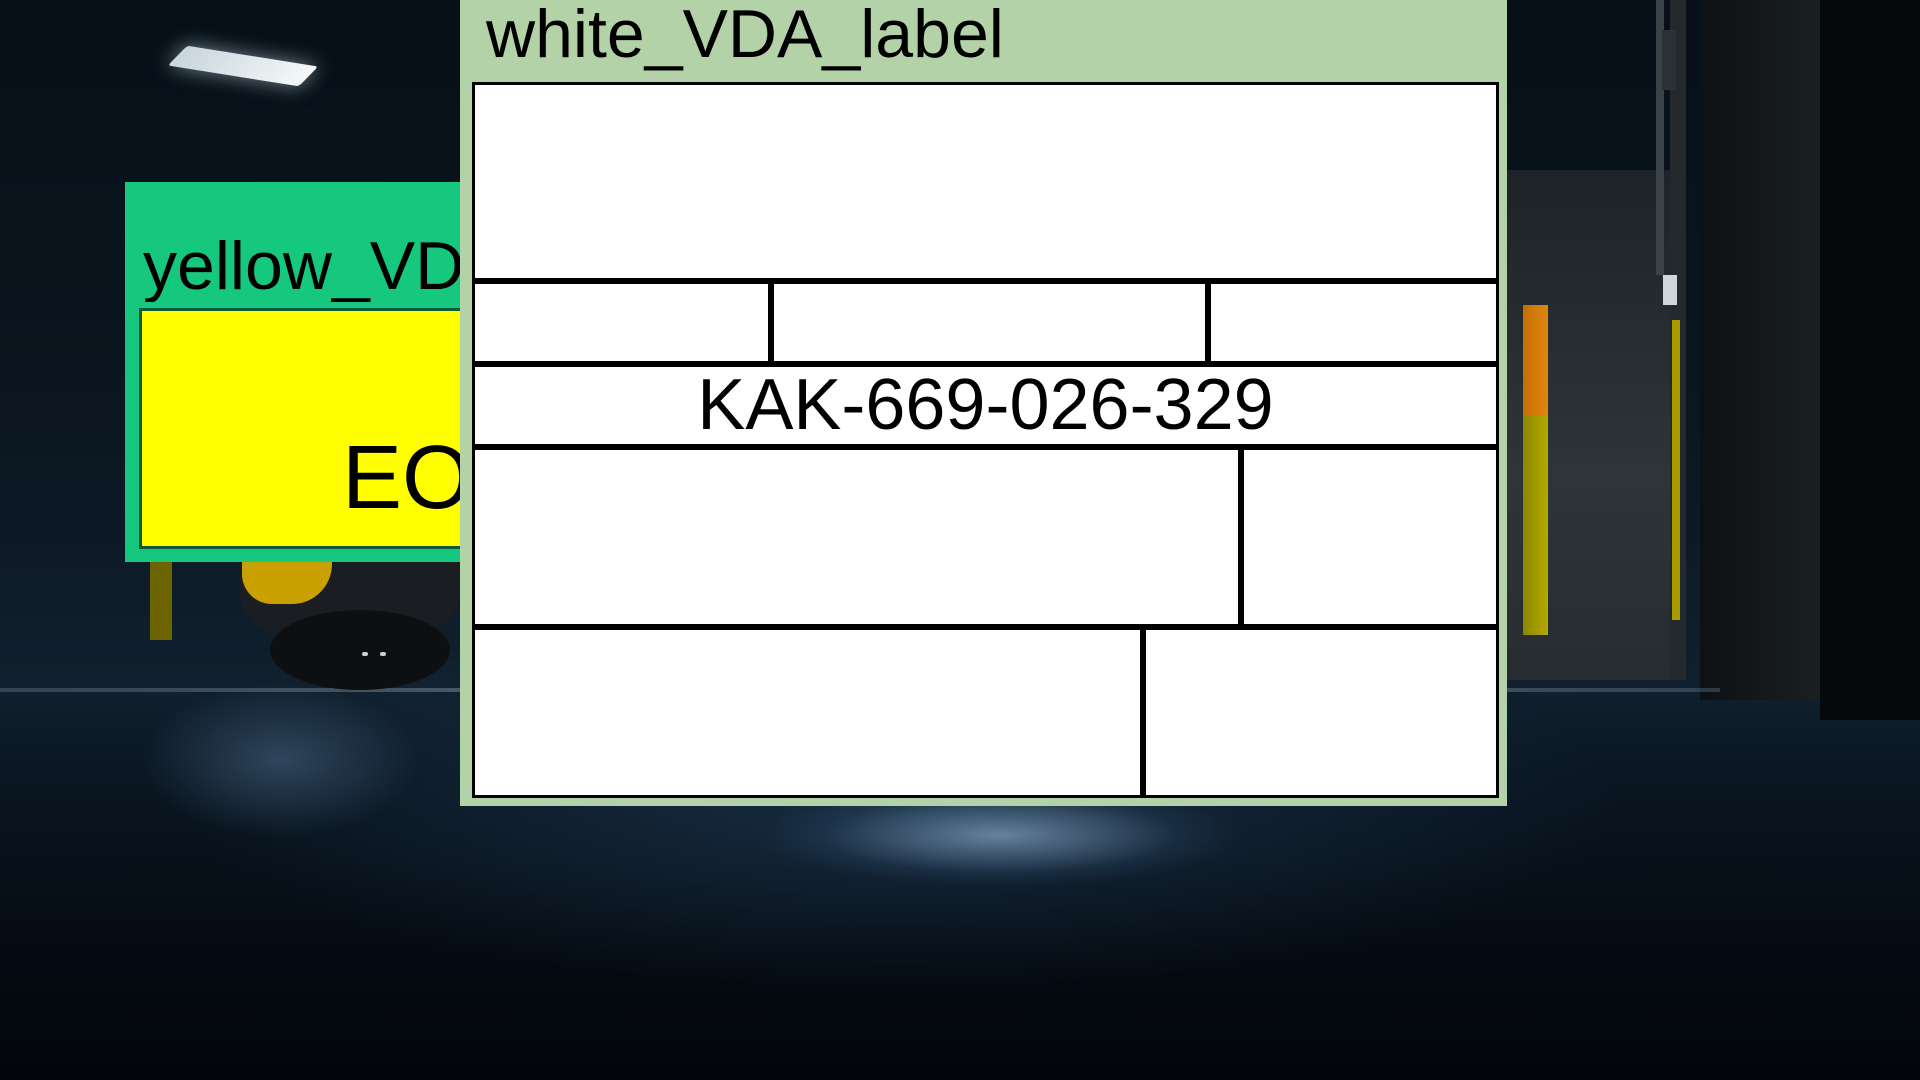  I want to click on right-shadow, so click(1870, 360).